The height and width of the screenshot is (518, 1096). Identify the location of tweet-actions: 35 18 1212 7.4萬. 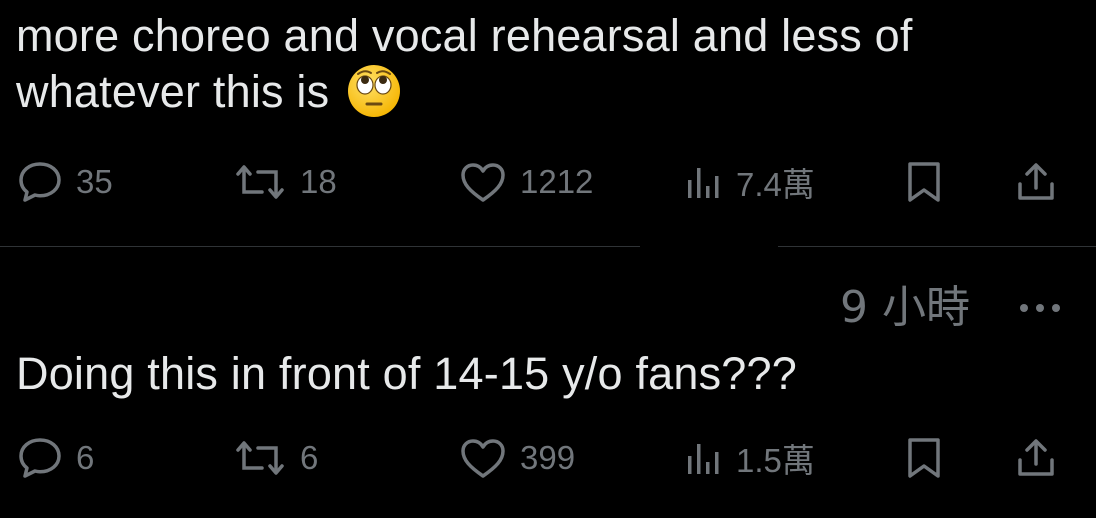
(548, 182).